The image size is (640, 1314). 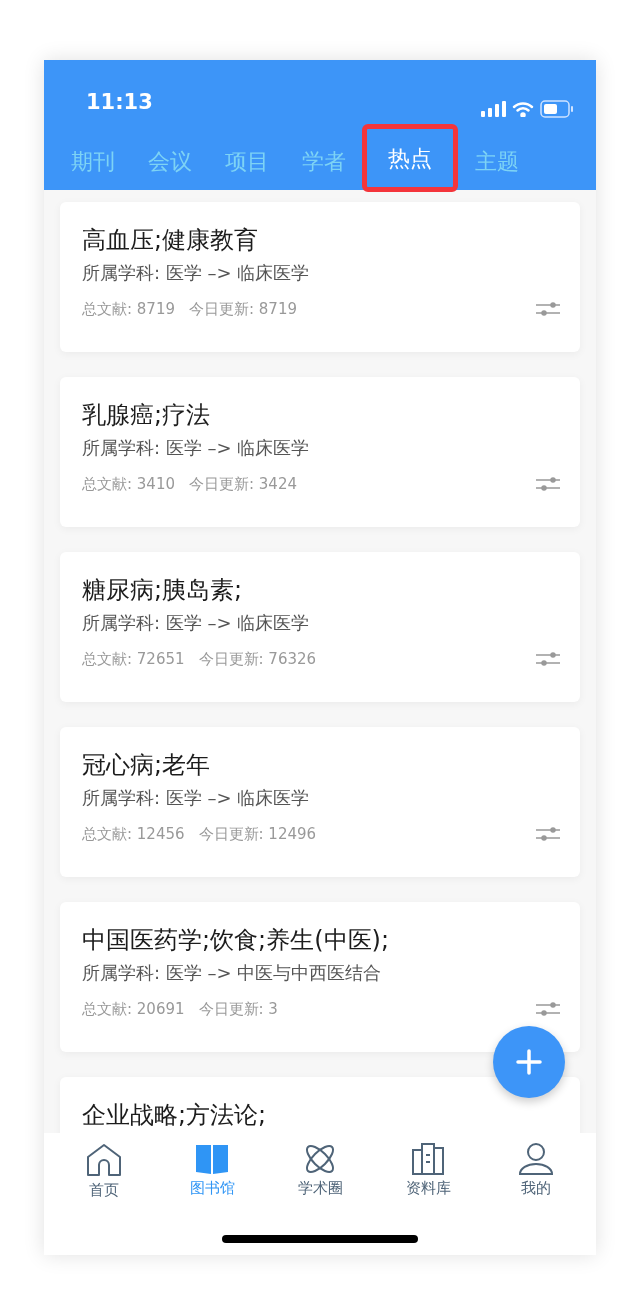 What do you see at coordinates (232, 973) in the screenshot?
I see `subject-text: 所属学科: 医学 –> 中医与中西医结合` at bounding box center [232, 973].